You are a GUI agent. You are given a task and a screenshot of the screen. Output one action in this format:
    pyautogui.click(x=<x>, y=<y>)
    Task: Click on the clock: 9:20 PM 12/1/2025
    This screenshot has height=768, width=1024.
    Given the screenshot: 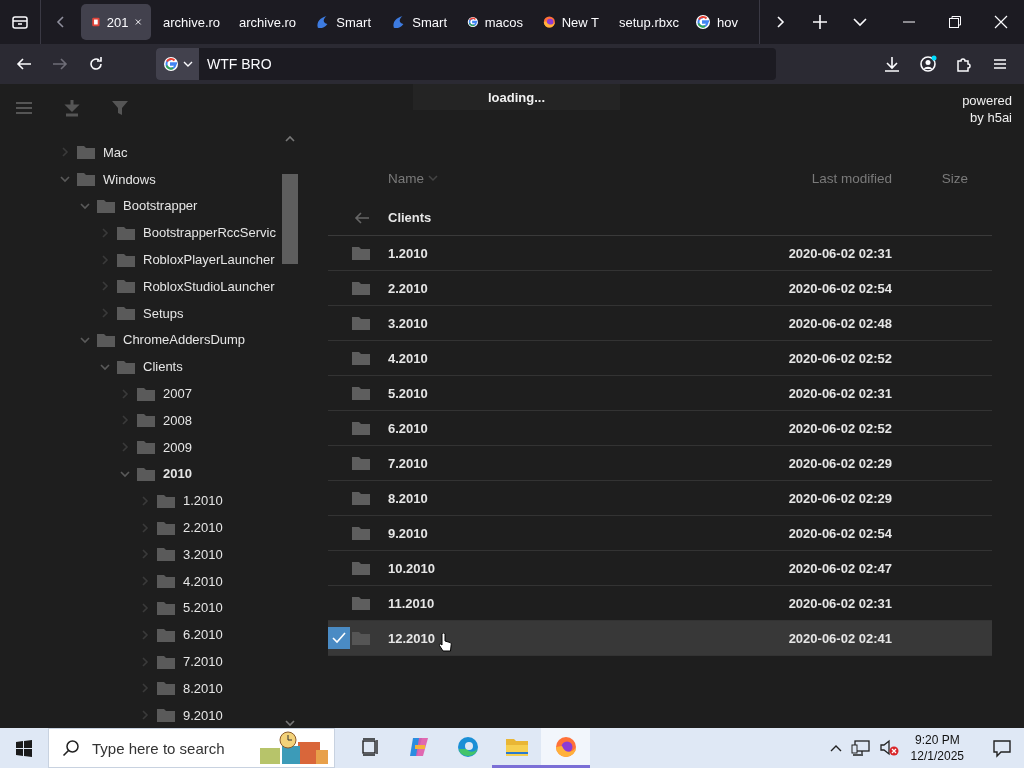 What is the action you would take?
    pyautogui.click(x=937, y=748)
    